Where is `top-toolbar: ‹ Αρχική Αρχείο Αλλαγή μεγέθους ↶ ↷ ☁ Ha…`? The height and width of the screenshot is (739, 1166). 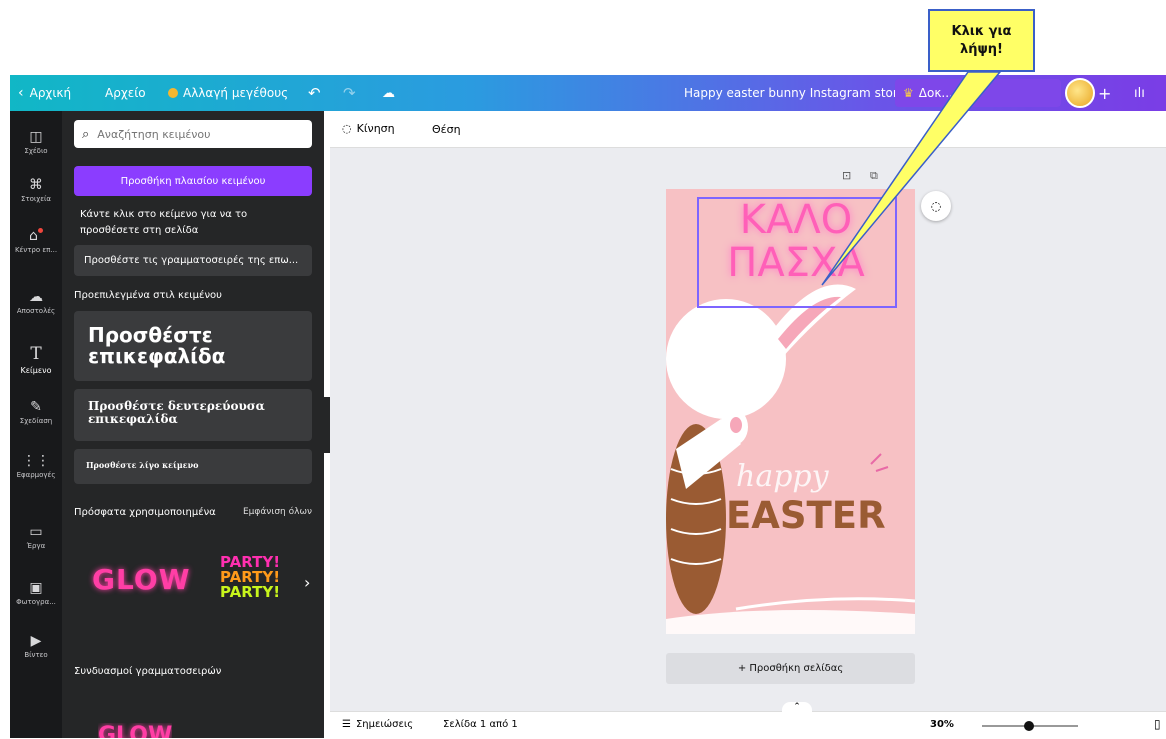
top-toolbar: ‹ Αρχική Αρχείο Αλλαγή μεγέθους ↶ ↷ ☁ Ha… is located at coordinates (588, 93).